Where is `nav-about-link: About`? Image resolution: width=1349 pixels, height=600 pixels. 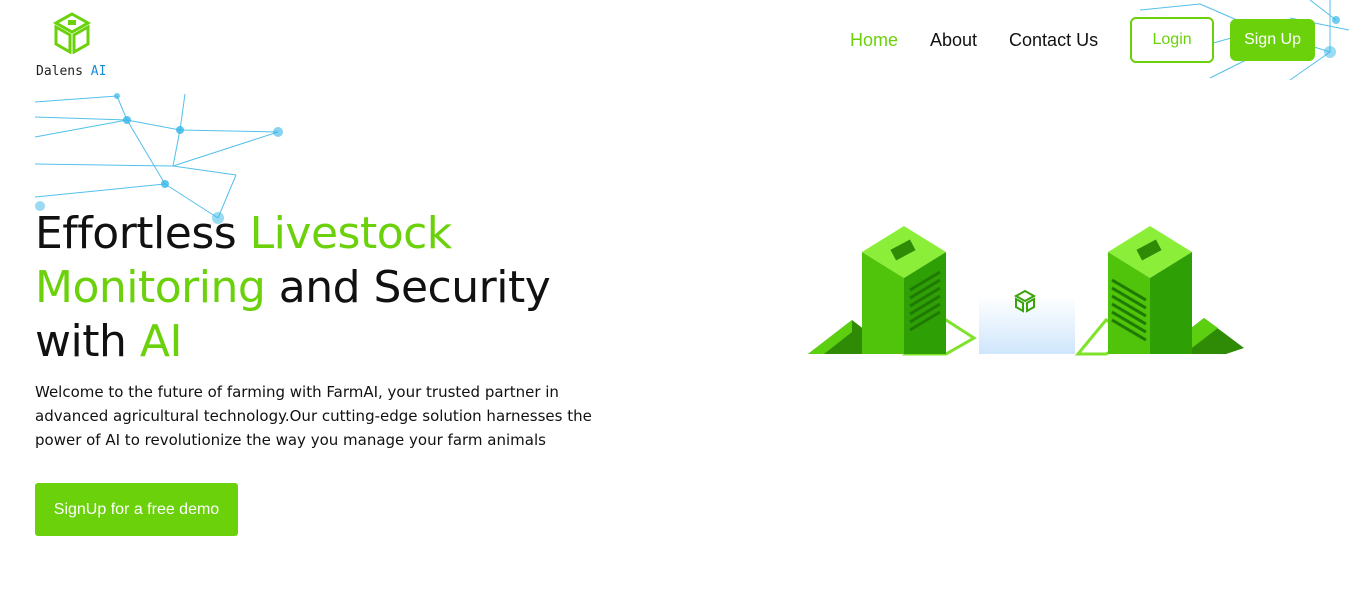 nav-about-link: About is located at coordinates (953, 40).